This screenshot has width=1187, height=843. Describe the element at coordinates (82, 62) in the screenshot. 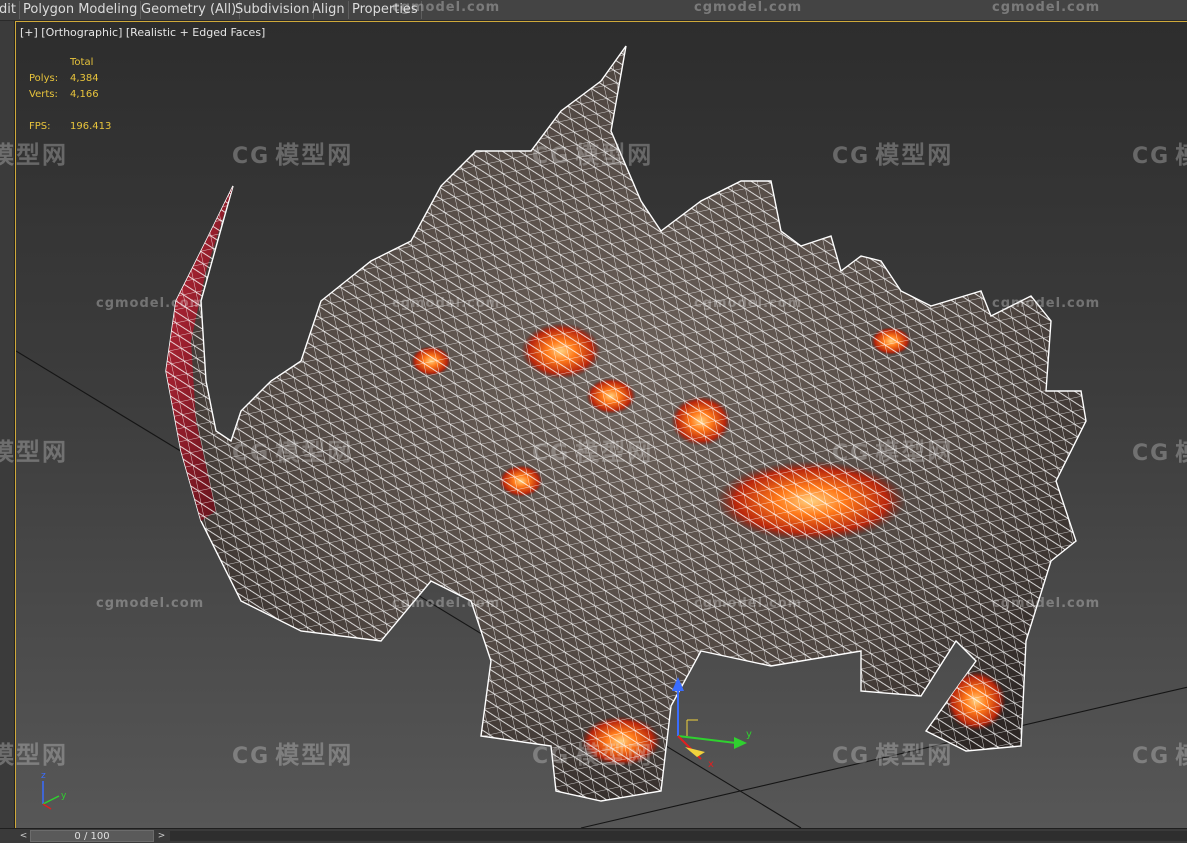

I see `stats-header: Total` at that location.